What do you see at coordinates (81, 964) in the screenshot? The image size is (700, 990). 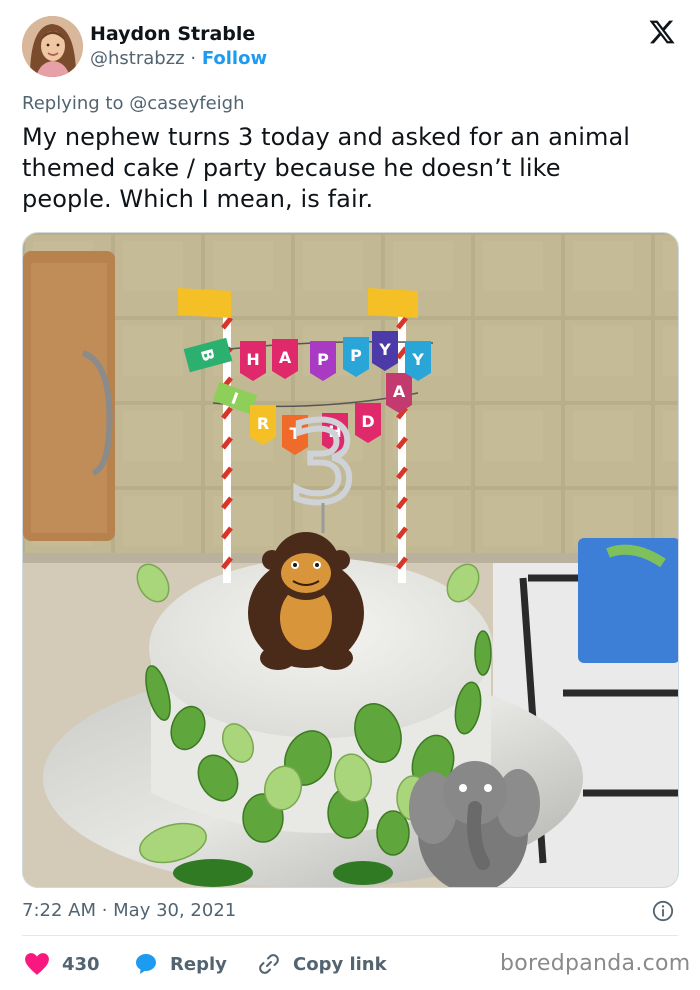 I see `like-count: 430` at bounding box center [81, 964].